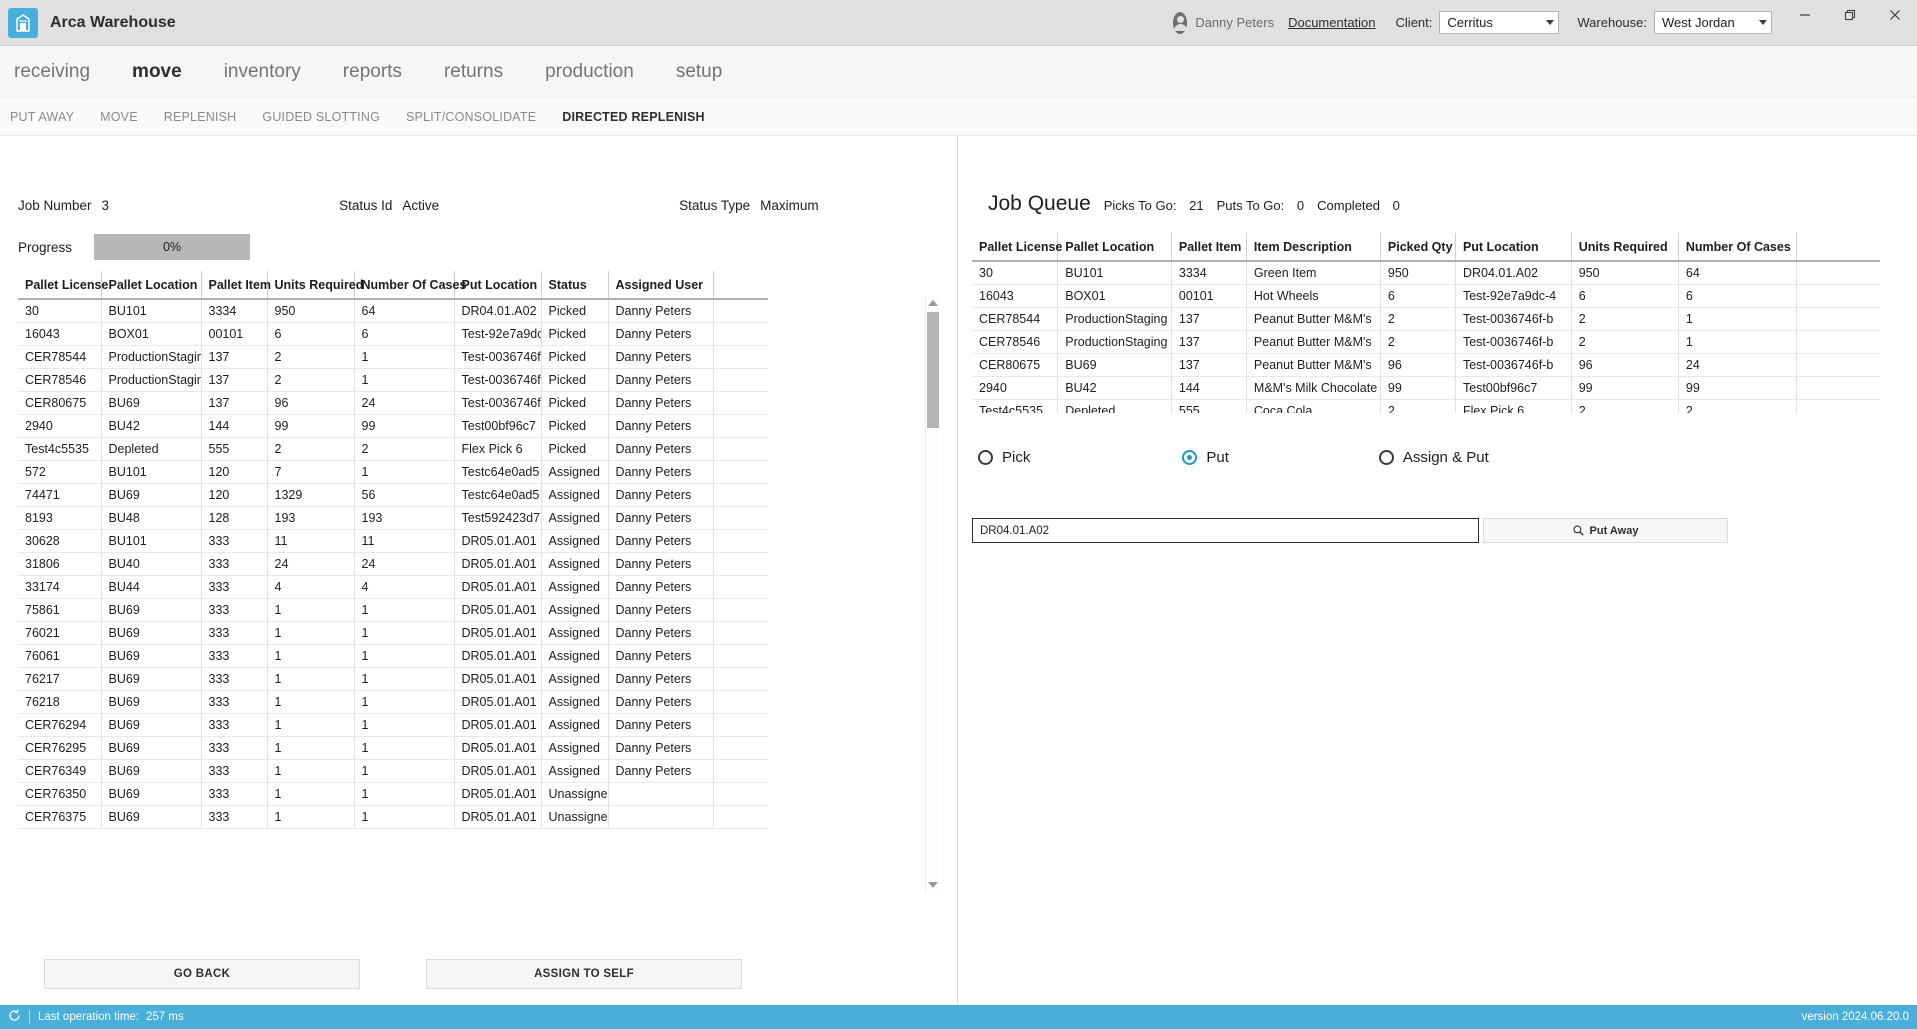 Image resolution: width=1917 pixels, height=1029 pixels. What do you see at coordinates (393, 794) in the screenshot?
I see `table-row: CER76350 BU69 333 1 1 DR05.01.A01 Unassigned` at bounding box center [393, 794].